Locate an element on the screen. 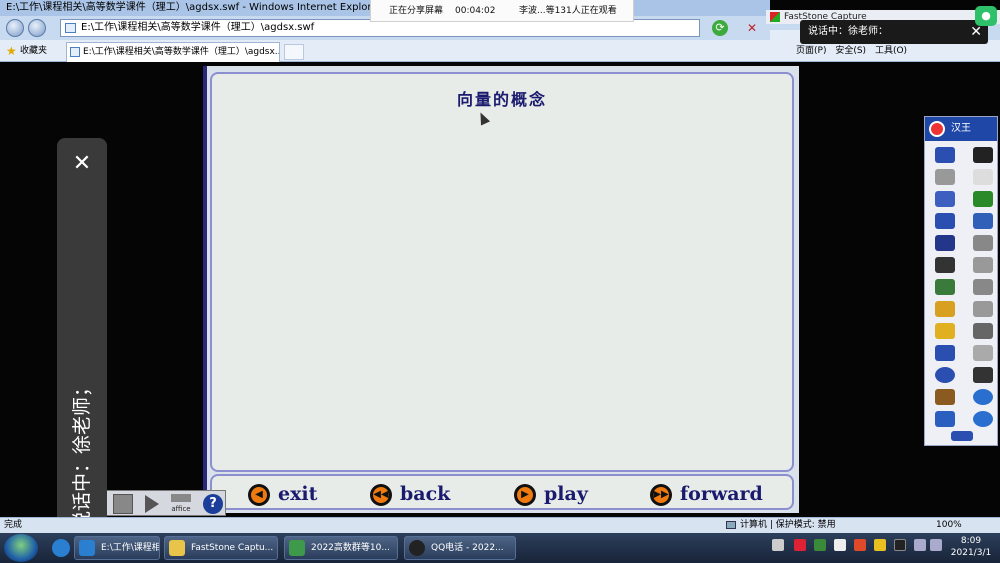 The image size is (1000, 563). back-button: ◀◀ back is located at coordinates (410, 494).